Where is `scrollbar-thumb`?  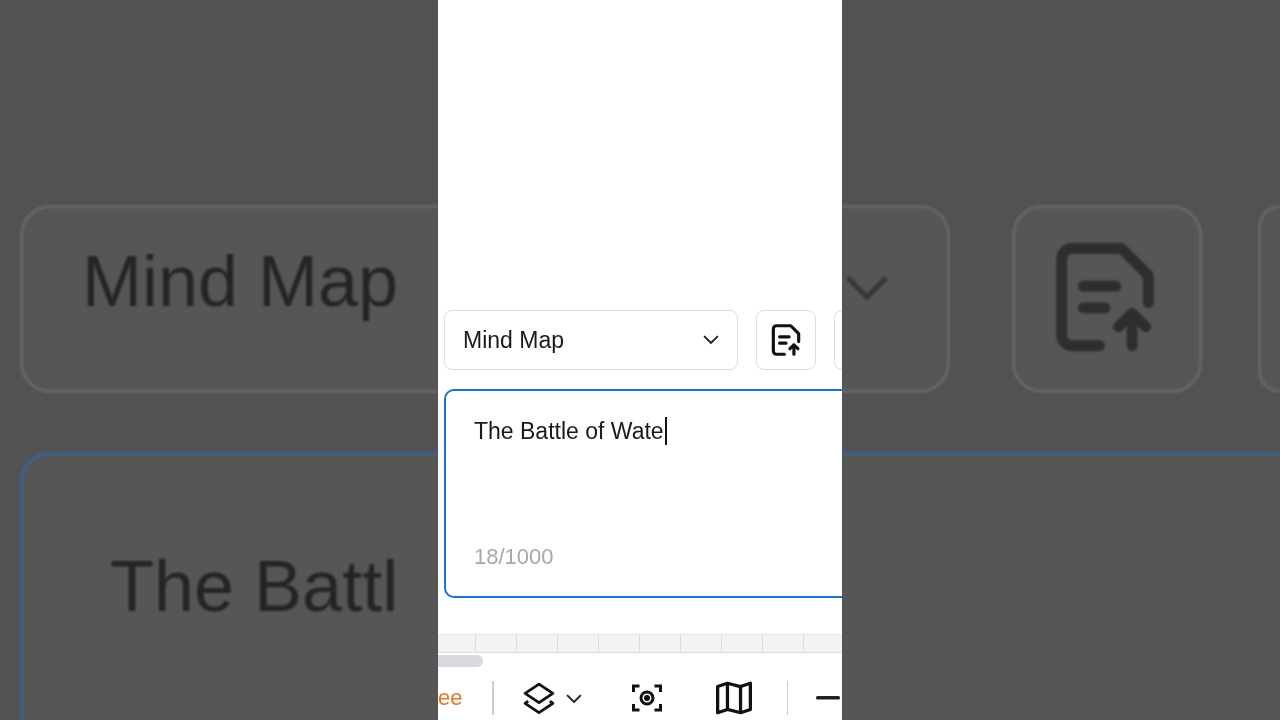 scrollbar-thumb is located at coordinates (460, 661).